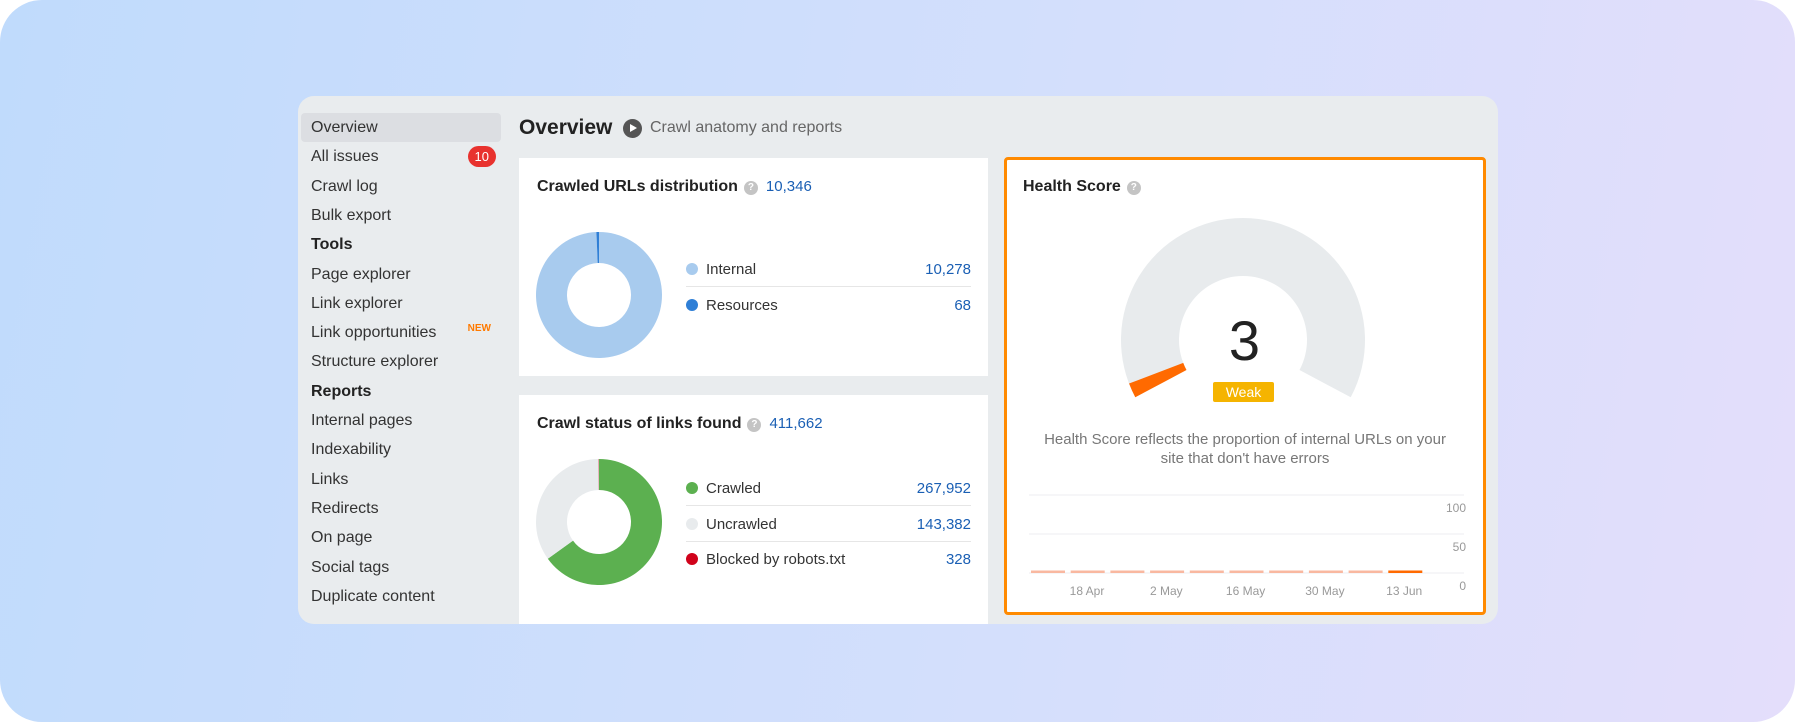 The width and height of the screenshot is (1795, 722). What do you see at coordinates (828, 269) in the screenshot?
I see `legend-row: Internal 10,278` at bounding box center [828, 269].